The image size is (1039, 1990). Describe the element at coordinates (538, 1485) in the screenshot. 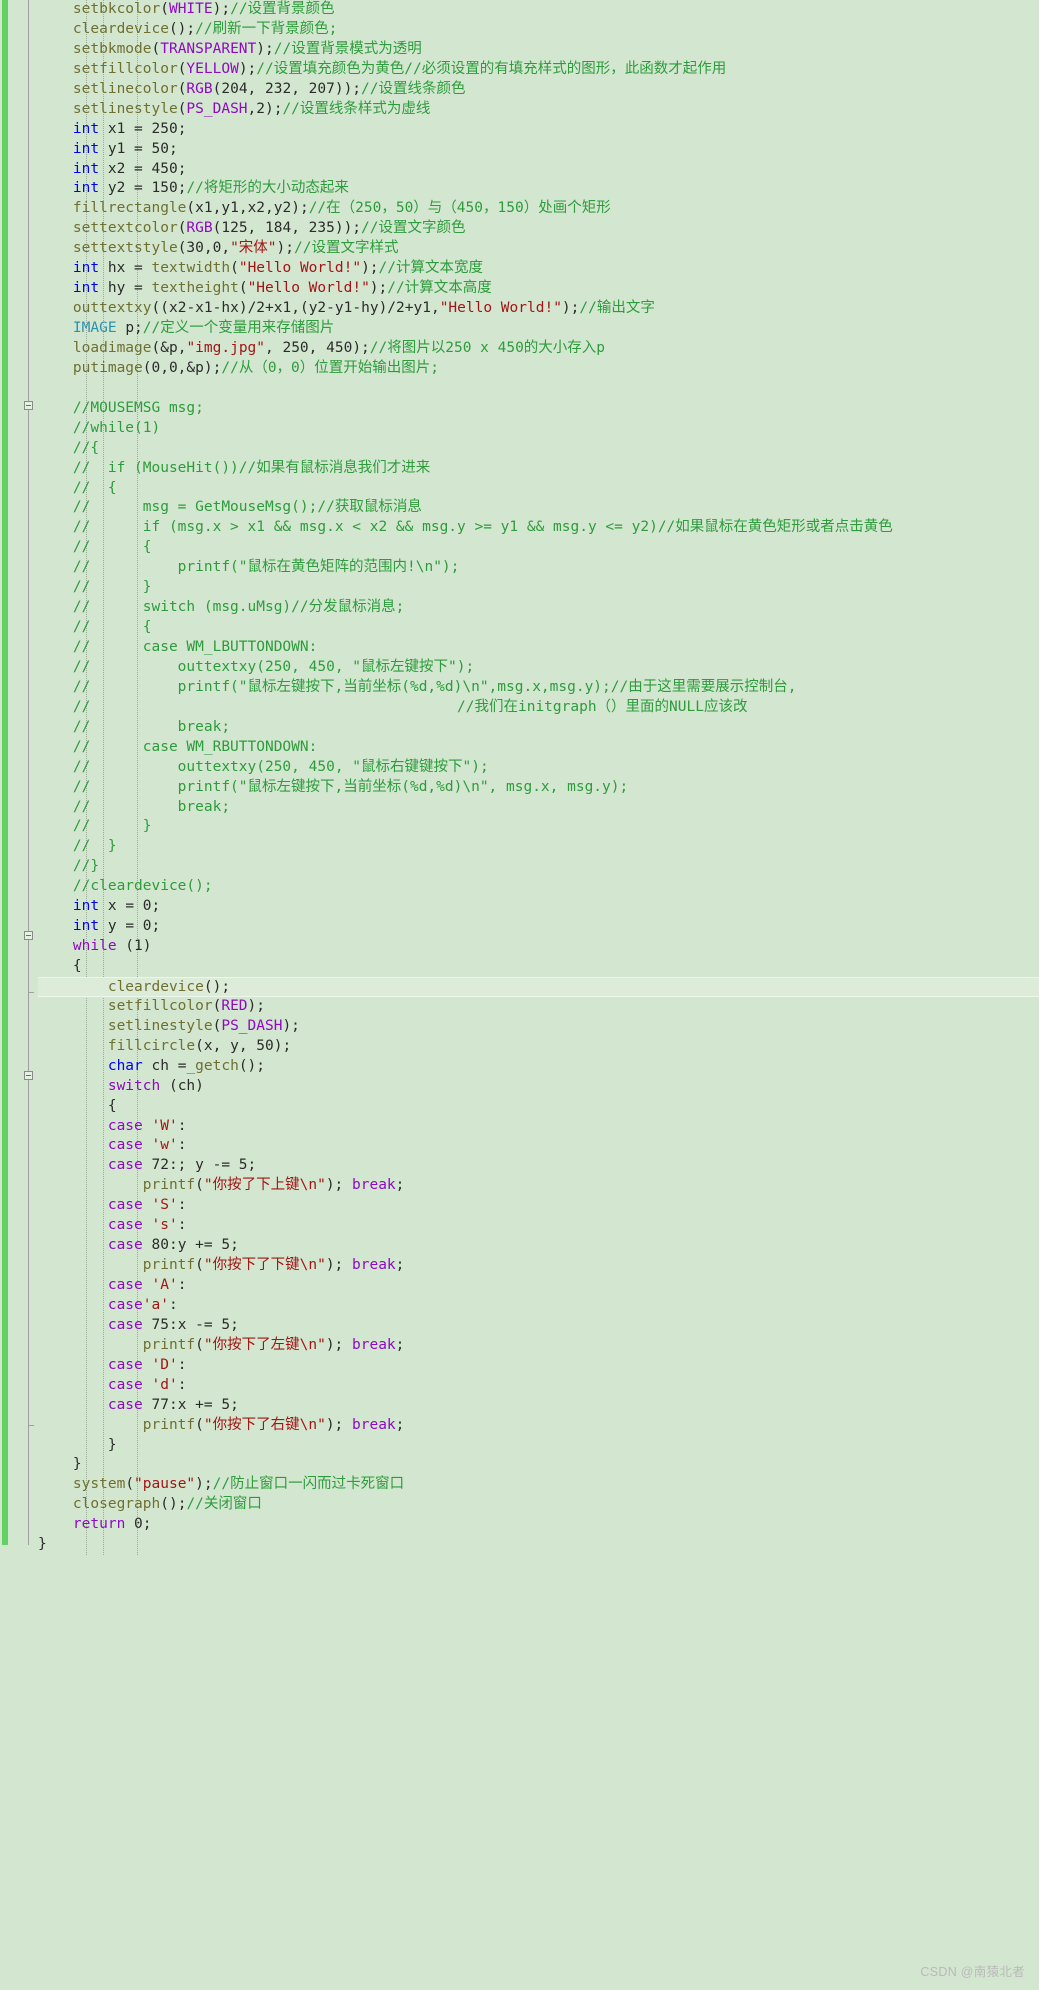

I see `code-line: system("pause");//防止窗口一闪而过卡死窗口` at that location.